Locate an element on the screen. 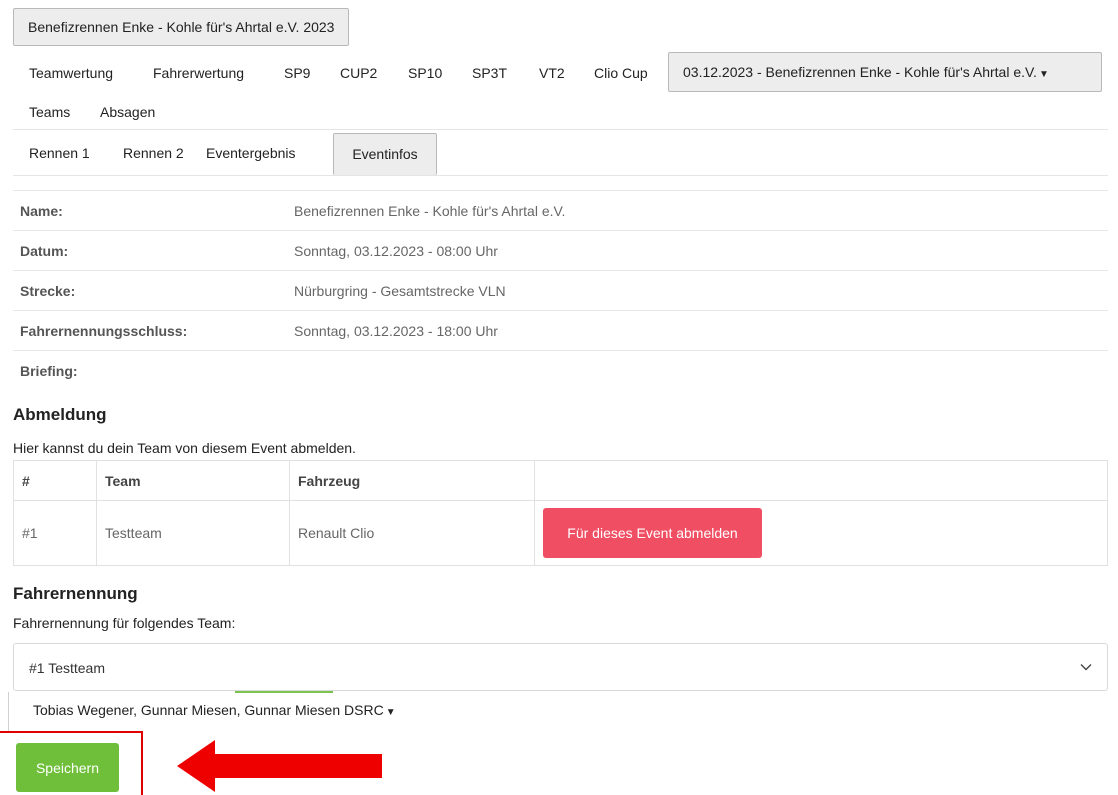 This screenshot has width=1118, height=795. info-value: Nürburgring - Gesamtstrecke VLN is located at coordinates (400, 291).